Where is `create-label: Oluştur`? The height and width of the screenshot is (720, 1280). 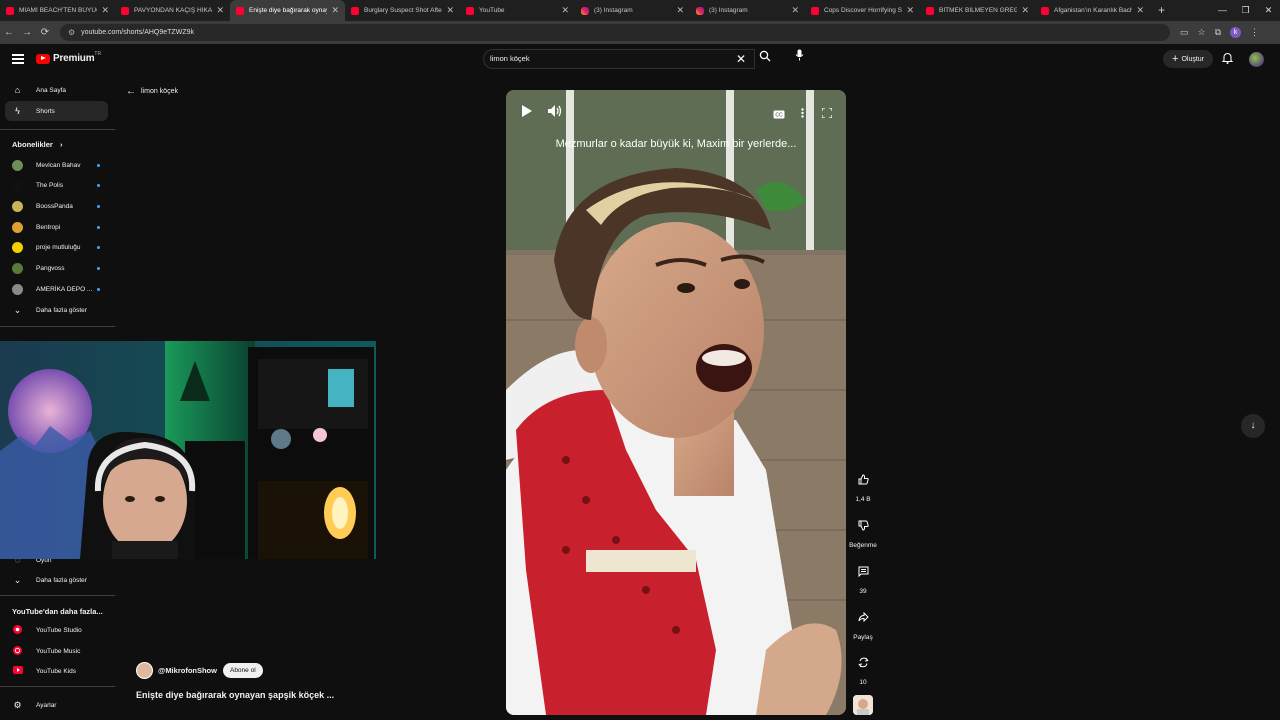 create-label: Oluştur is located at coordinates (1192, 59).